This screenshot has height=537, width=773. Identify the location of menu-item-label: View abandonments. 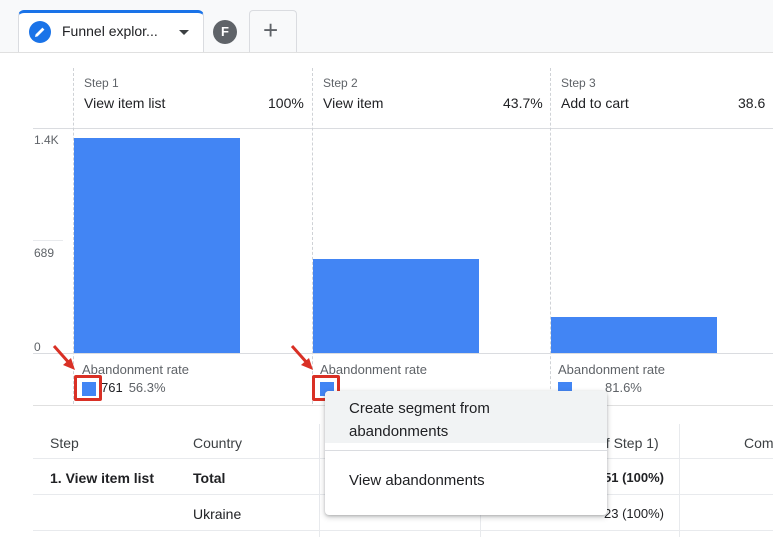
(417, 480).